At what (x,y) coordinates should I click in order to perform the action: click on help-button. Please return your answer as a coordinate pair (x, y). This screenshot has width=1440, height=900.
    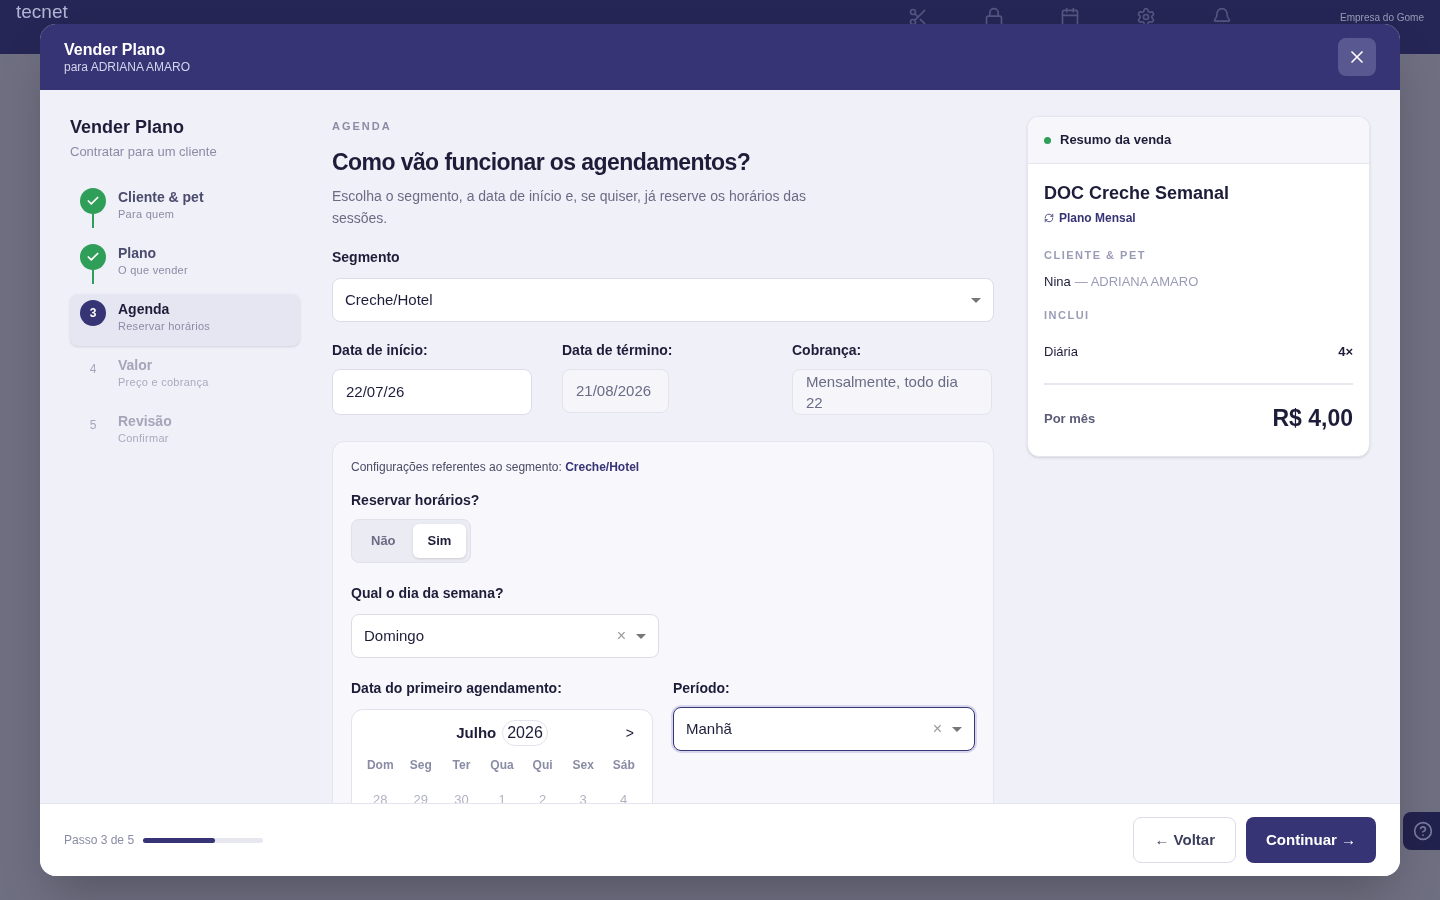
    Looking at the image, I should click on (1421, 831).